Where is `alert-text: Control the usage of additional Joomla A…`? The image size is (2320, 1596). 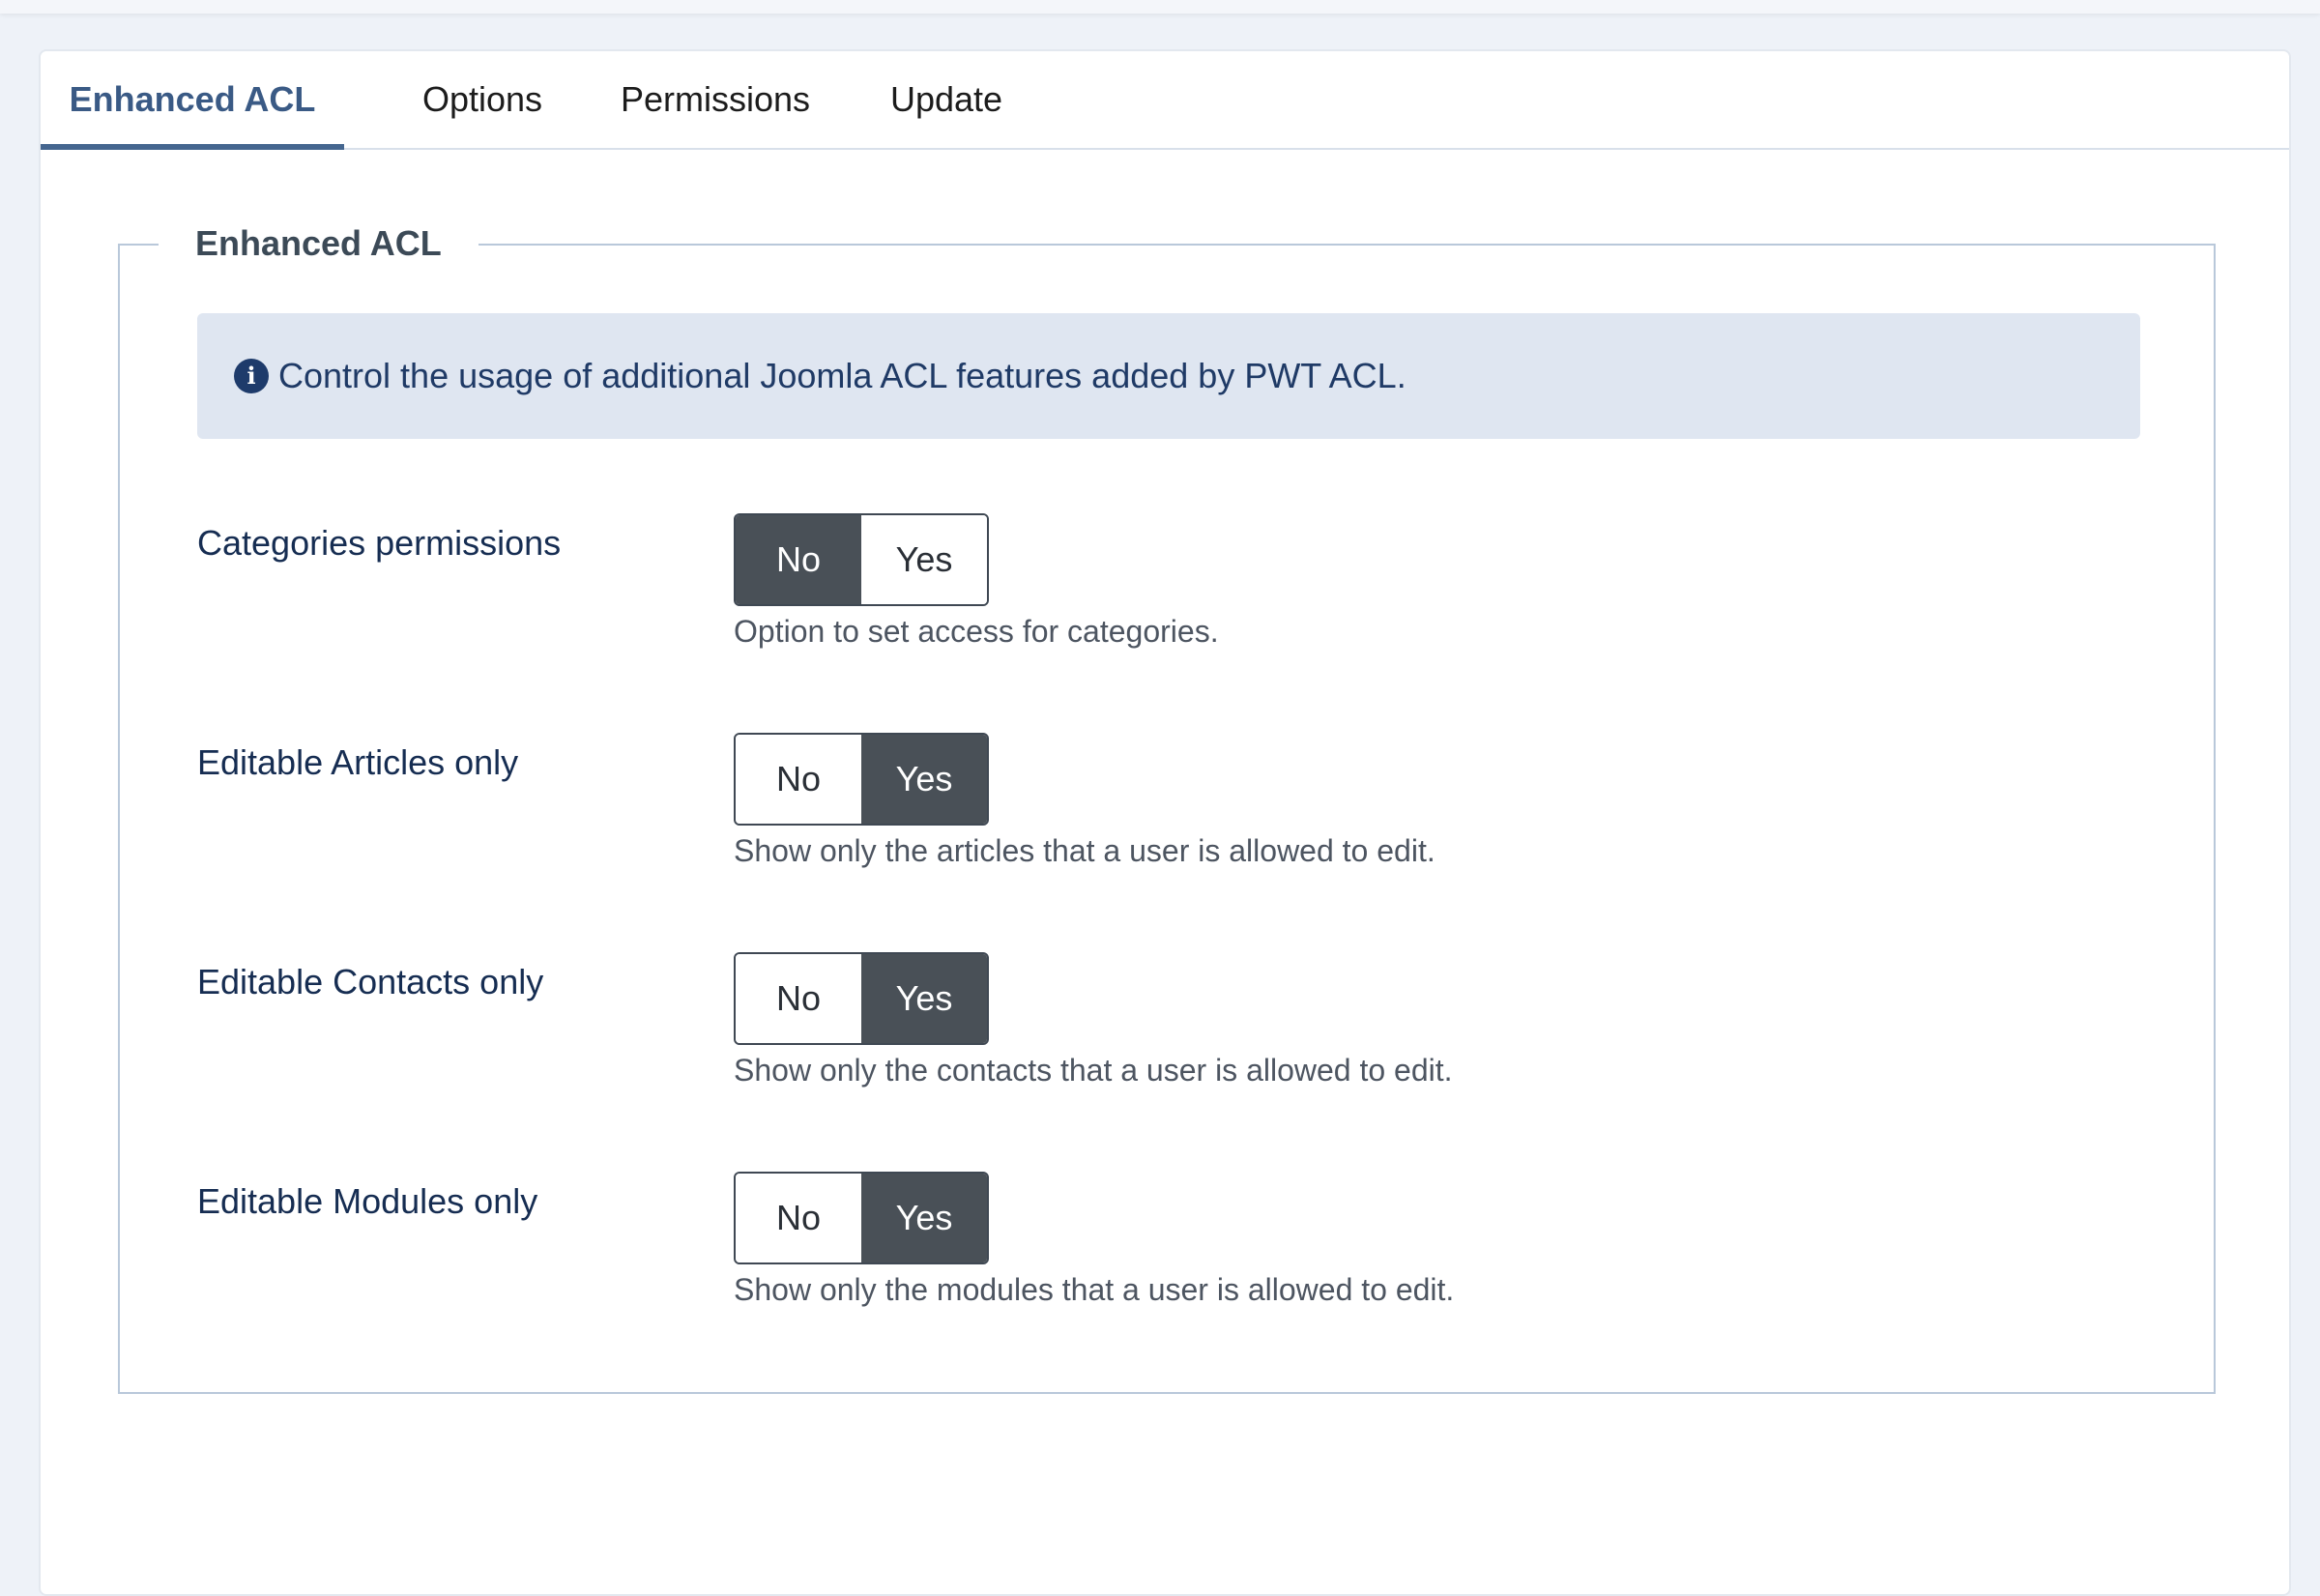 alert-text: Control the usage of additional Joomla A… is located at coordinates (842, 375).